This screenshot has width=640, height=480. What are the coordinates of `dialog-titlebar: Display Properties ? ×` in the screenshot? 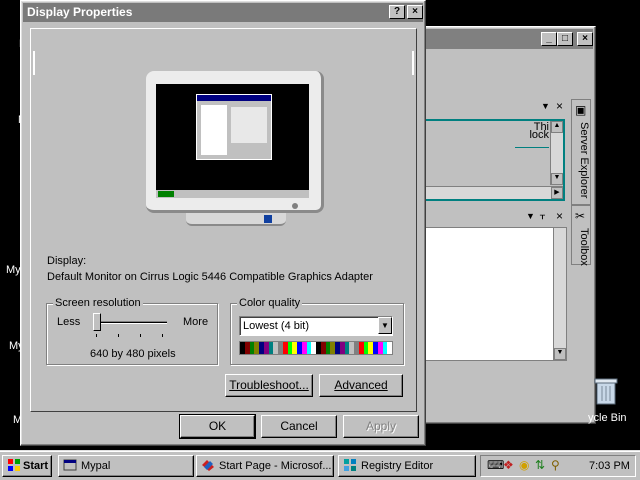 It's located at (223, 12).